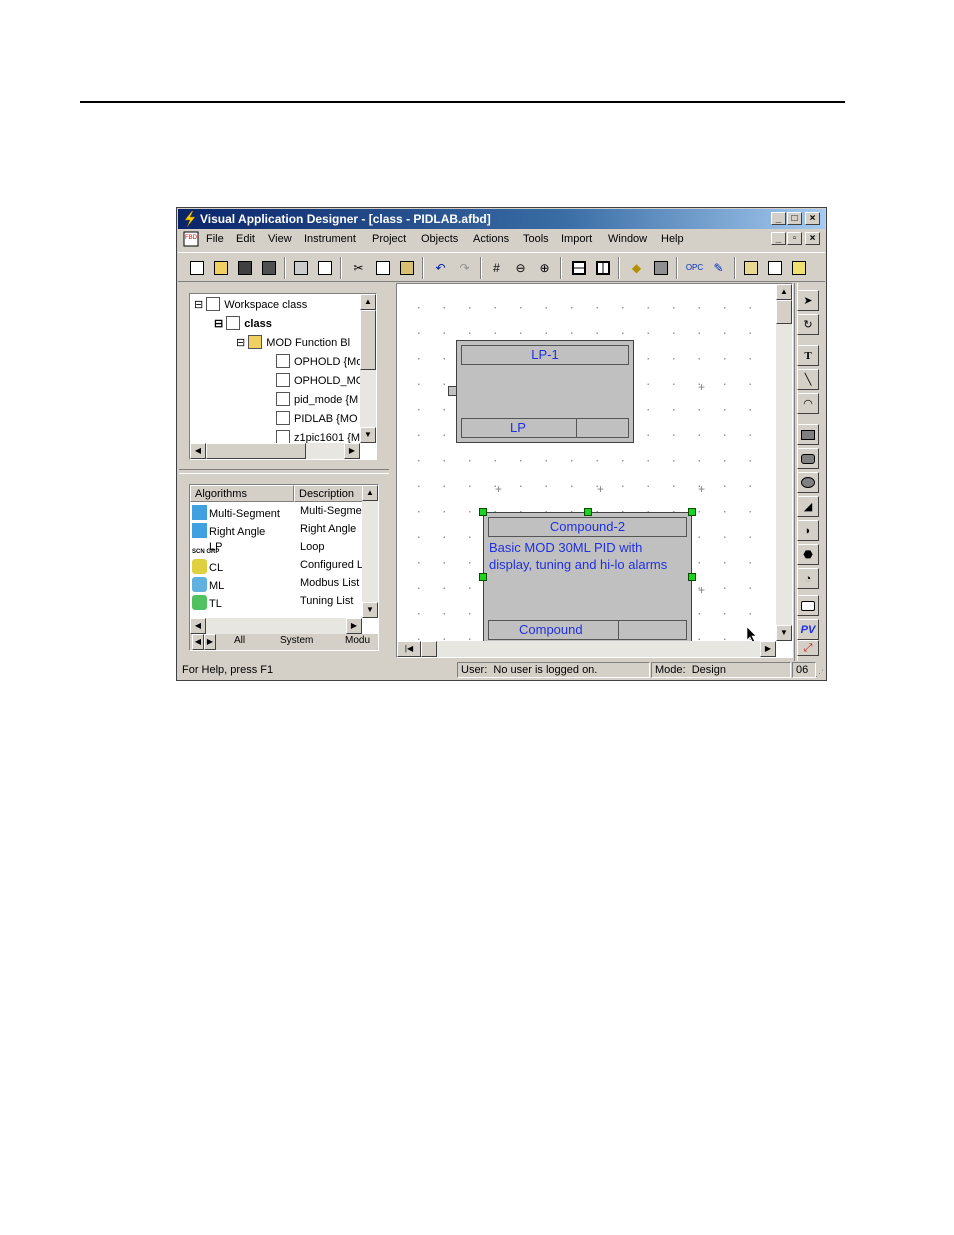  I want to click on tree-item-workspace: ⊟ Workspace class, so click(250, 304).